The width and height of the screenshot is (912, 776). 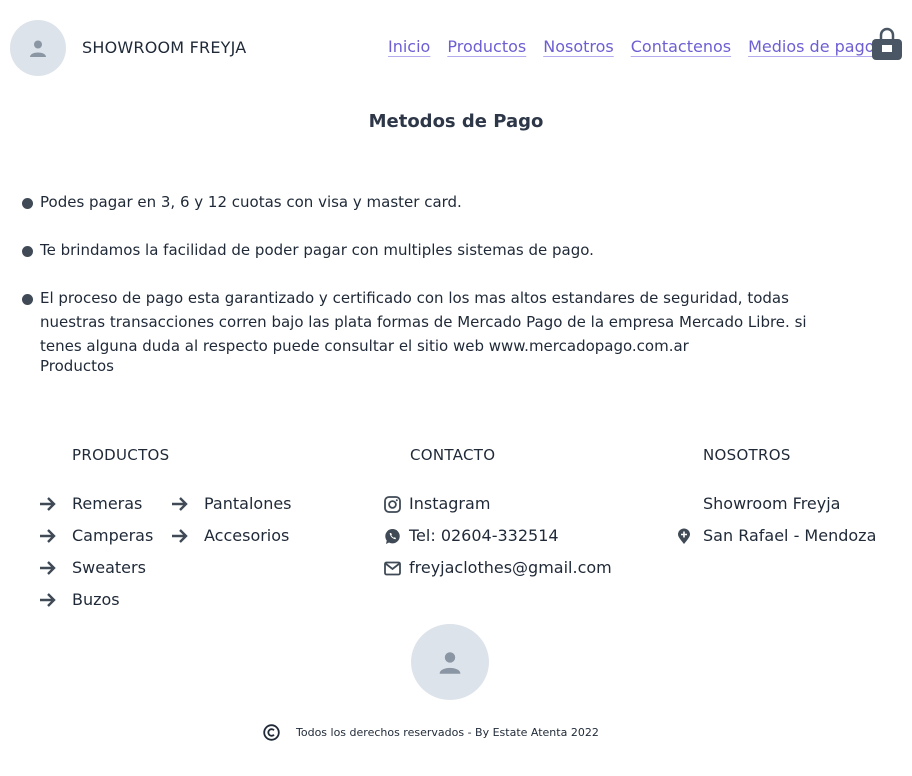 What do you see at coordinates (510, 567) in the screenshot?
I see `footer-link-email: freyjaclothes@gmail.com` at bounding box center [510, 567].